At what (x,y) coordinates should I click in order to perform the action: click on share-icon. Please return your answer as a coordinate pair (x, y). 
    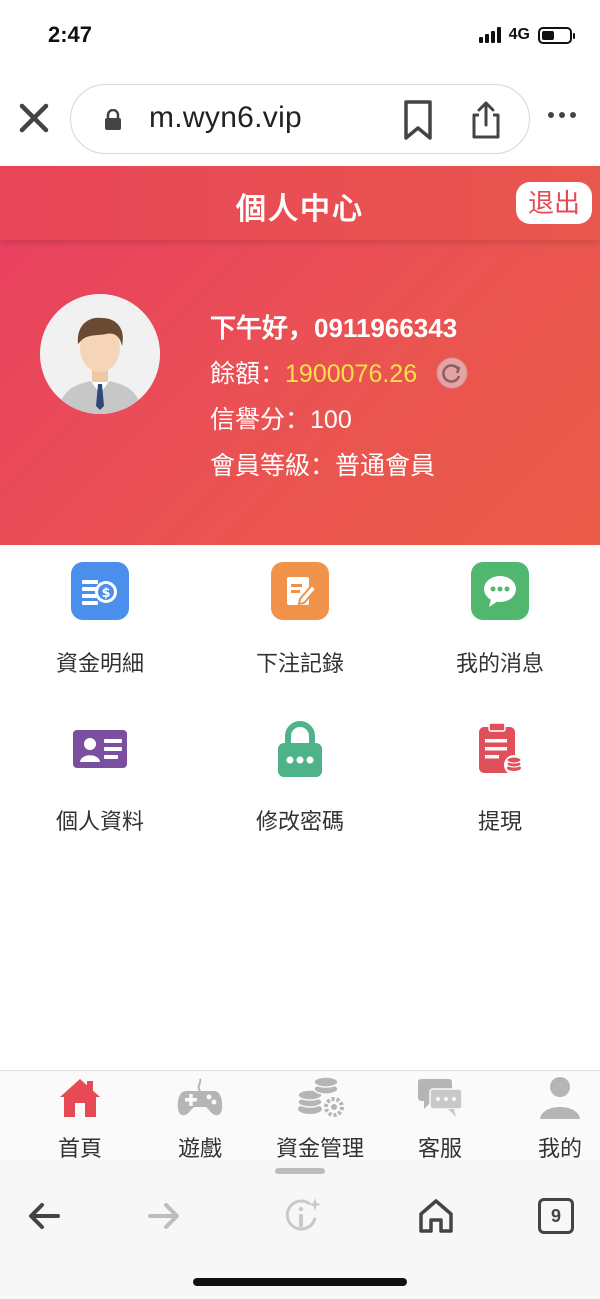
    Looking at the image, I should click on (486, 120).